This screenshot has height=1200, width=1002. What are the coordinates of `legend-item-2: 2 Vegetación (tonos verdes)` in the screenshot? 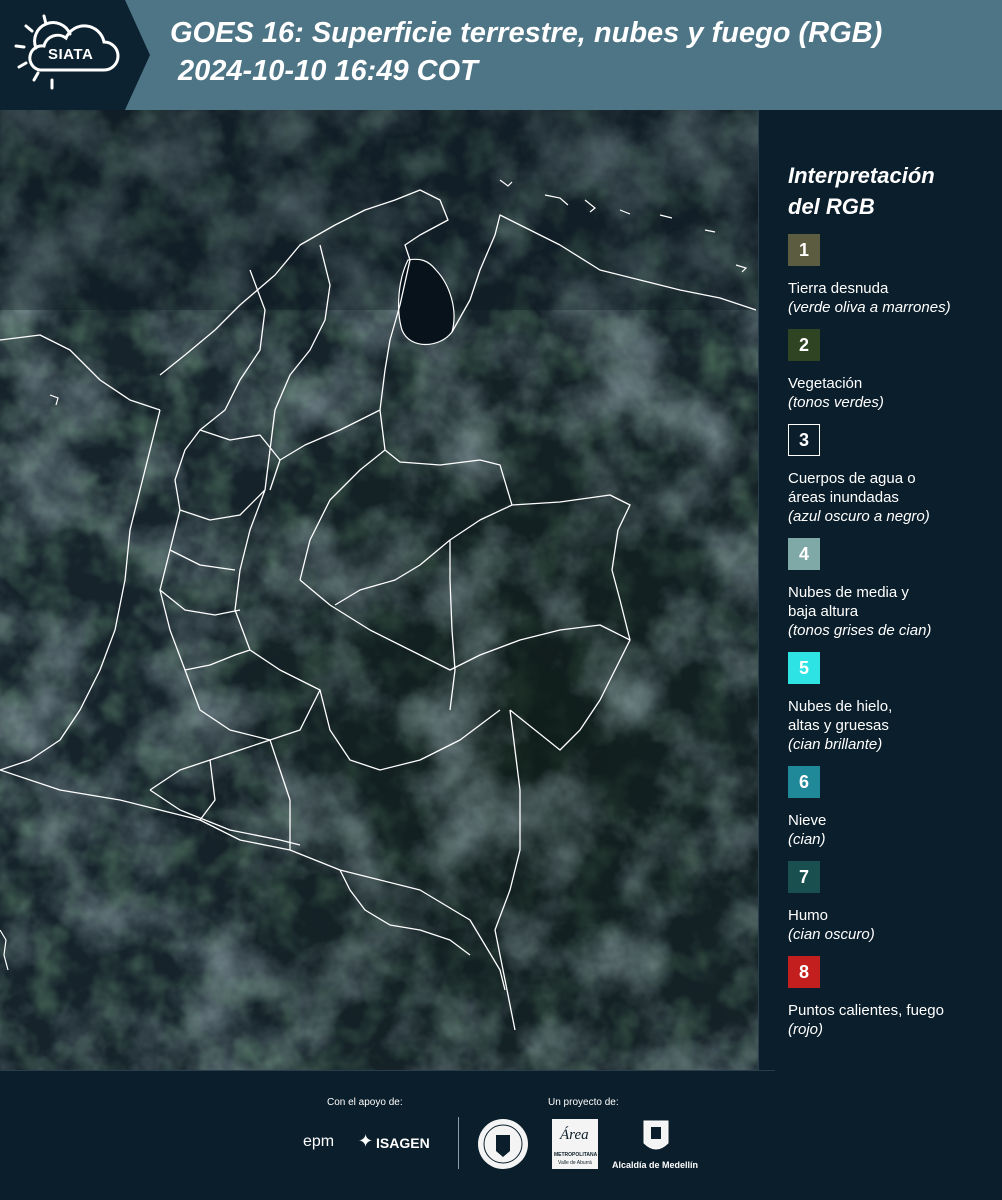 It's located at (890, 370).